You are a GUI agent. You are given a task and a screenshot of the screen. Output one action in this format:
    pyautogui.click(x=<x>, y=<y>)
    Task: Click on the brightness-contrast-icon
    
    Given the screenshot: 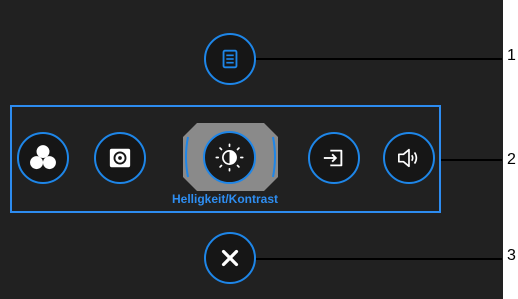 What is the action you would take?
    pyautogui.click(x=229, y=157)
    